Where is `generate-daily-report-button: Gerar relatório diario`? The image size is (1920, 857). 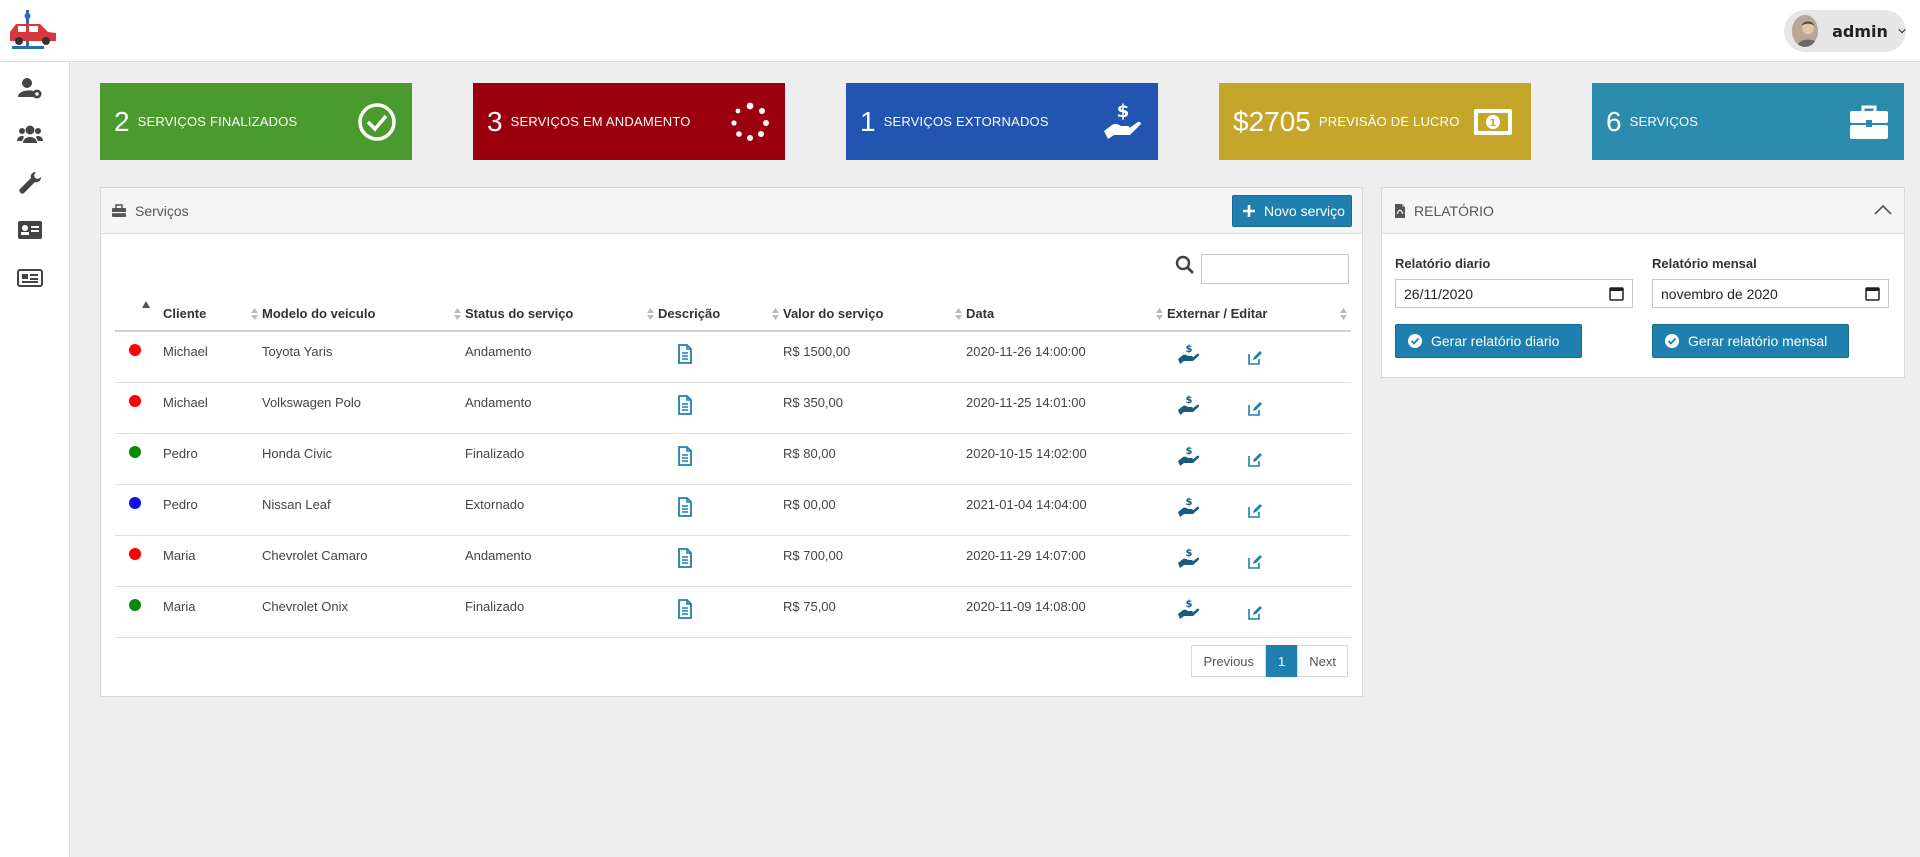
generate-daily-report-button: Gerar relatório diario is located at coordinates (1488, 341).